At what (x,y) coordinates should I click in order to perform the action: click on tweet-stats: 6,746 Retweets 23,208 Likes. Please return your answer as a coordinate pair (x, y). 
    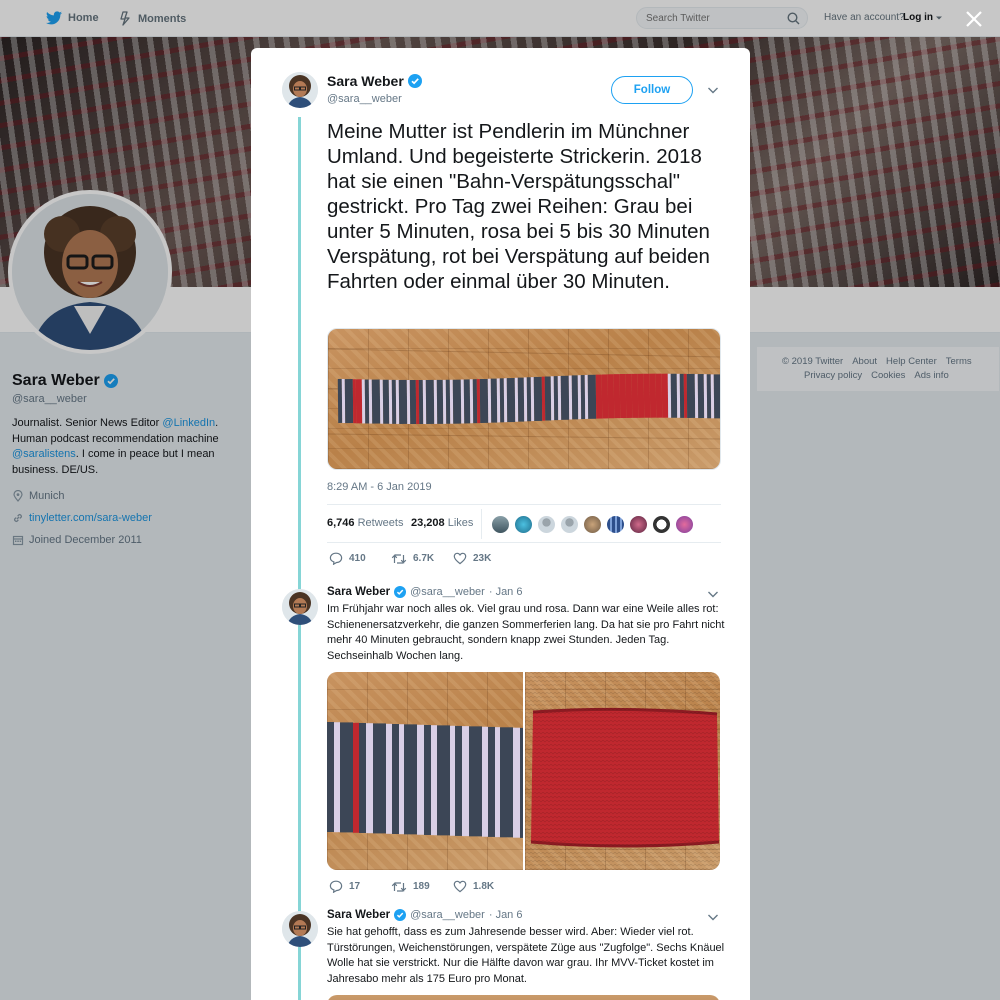
    Looking at the image, I should click on (524, 523).